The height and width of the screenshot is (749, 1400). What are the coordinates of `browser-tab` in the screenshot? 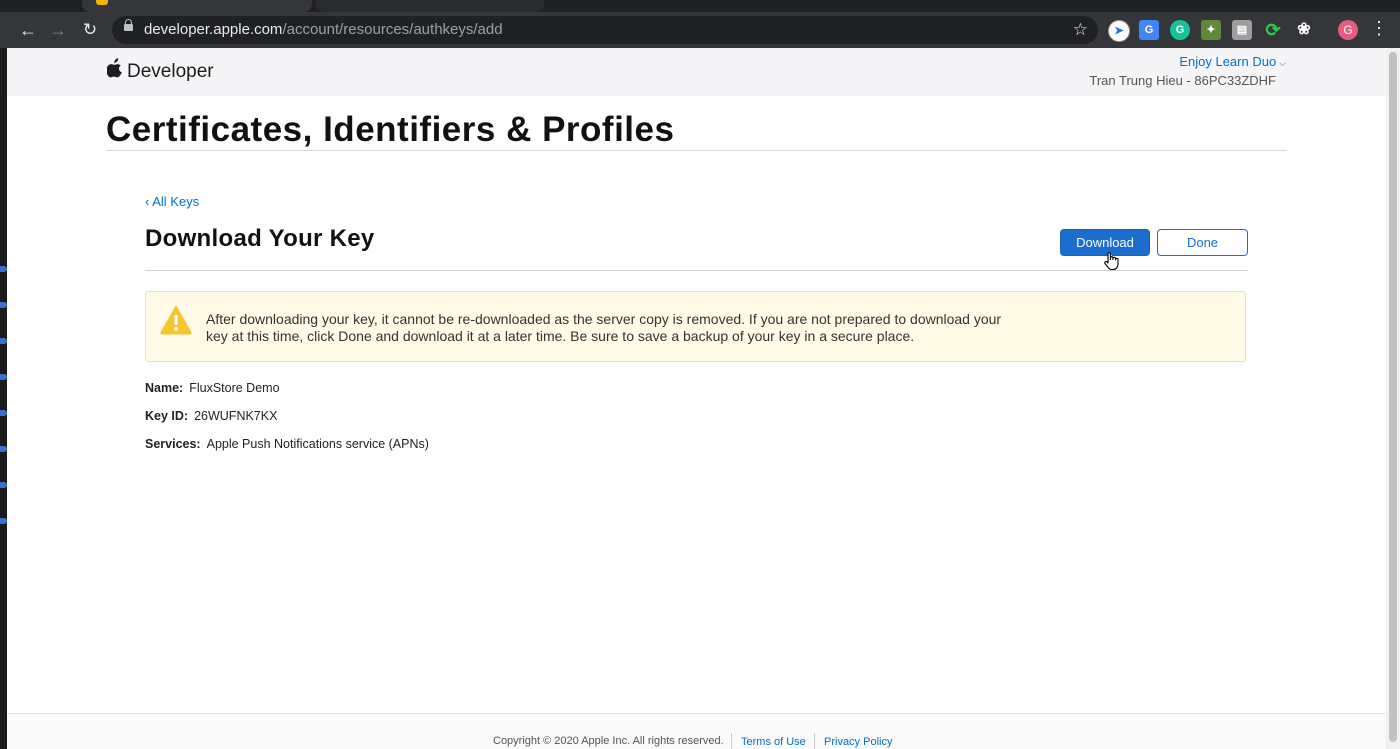 It's located at (430, 6).